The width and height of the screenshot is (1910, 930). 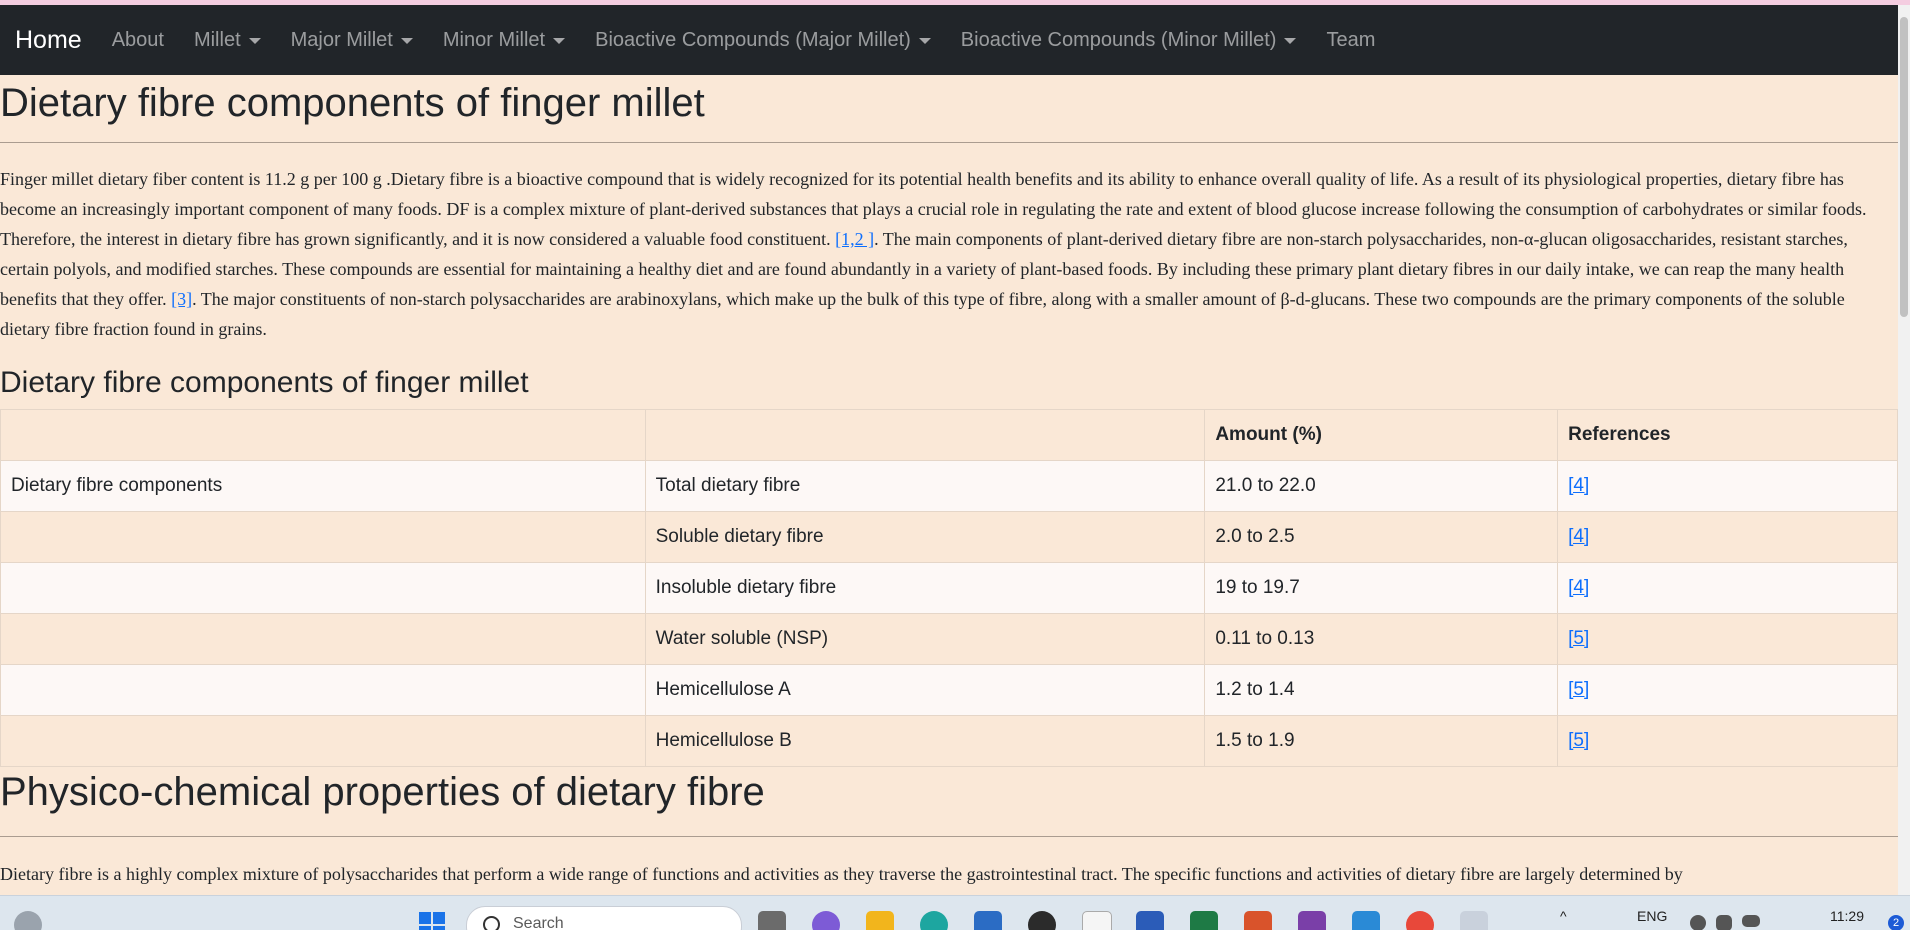 I want to click on component-cell: Hemicellulose A, so click(x=925, y=690).